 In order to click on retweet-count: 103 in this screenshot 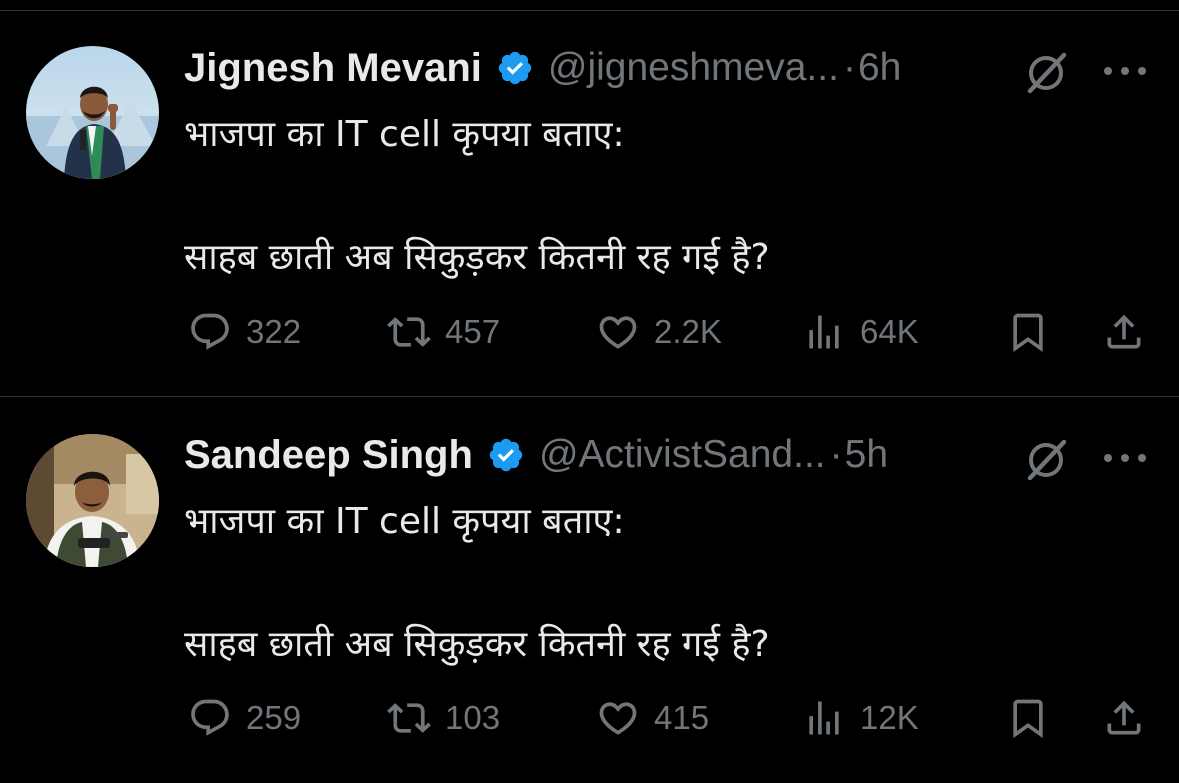, I will do `click(473, 717)`.